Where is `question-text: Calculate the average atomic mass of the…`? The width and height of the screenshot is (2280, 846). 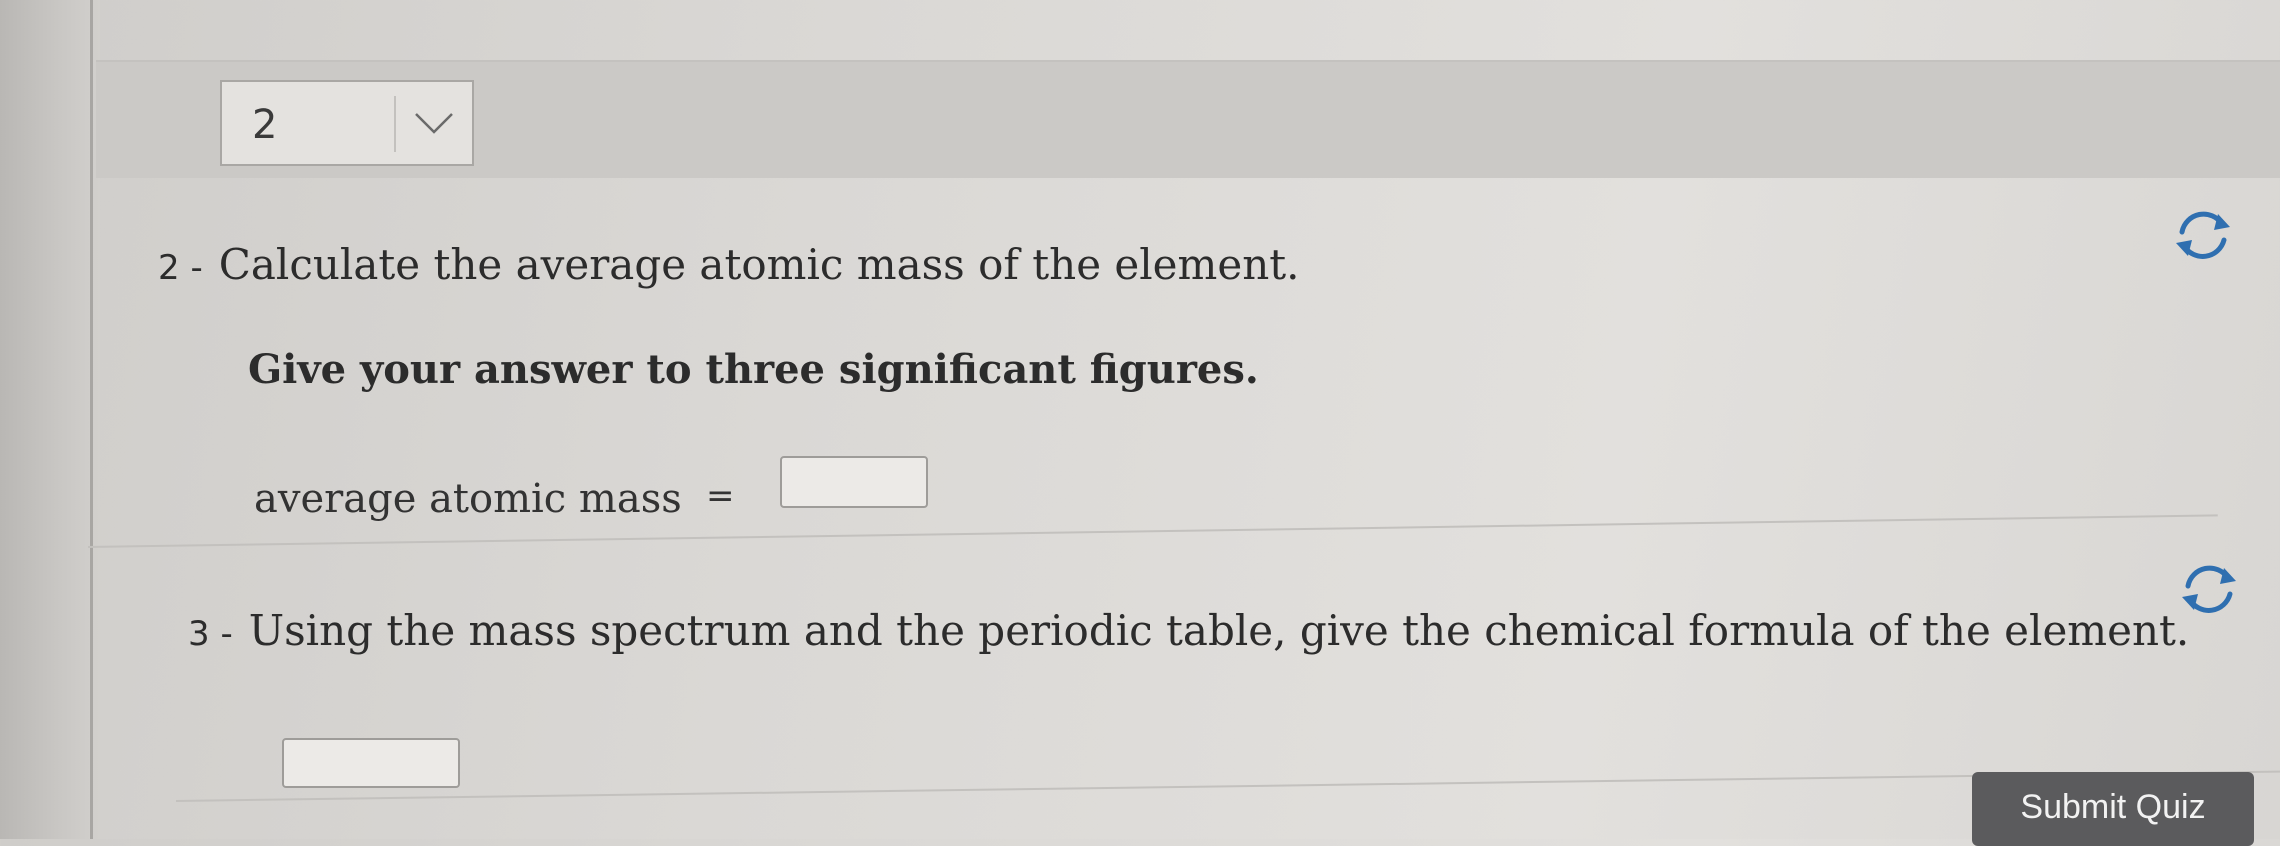
question-text: Calculate the average atomic mass of the… is located at coordinates (759, 264).